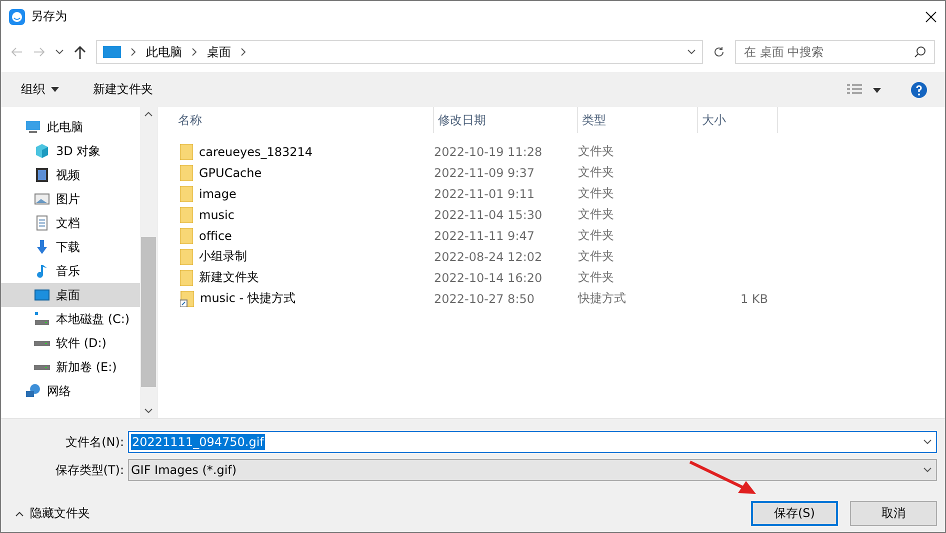 The width and height of the screenshot is (946, 533). Describe the element at coordinates (33, 391) in the screenshot. I see `network-icon` at that location.